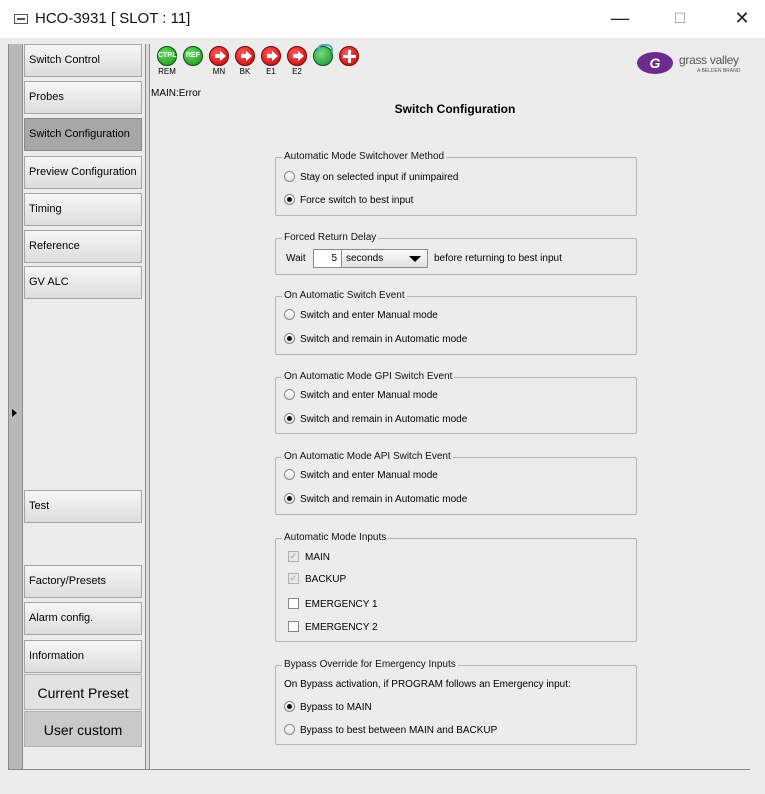 This screenshot has width=765, height=794. I want to click on checkbox-backup: ✓ BACKUP, so click(317, 580).